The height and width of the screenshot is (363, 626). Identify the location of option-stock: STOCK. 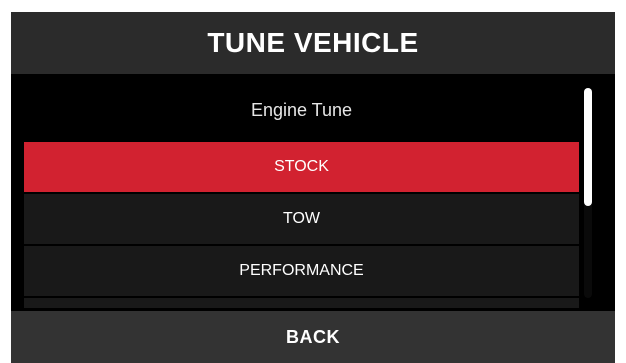
(301, 167).